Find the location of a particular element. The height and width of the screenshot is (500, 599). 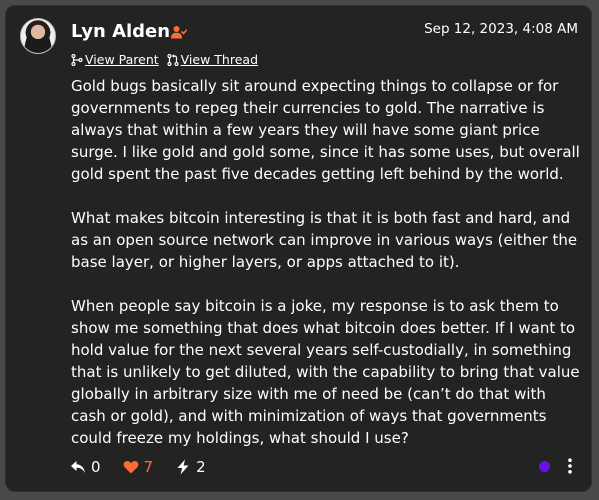

reply-icon is located at coordinates (78, 467).